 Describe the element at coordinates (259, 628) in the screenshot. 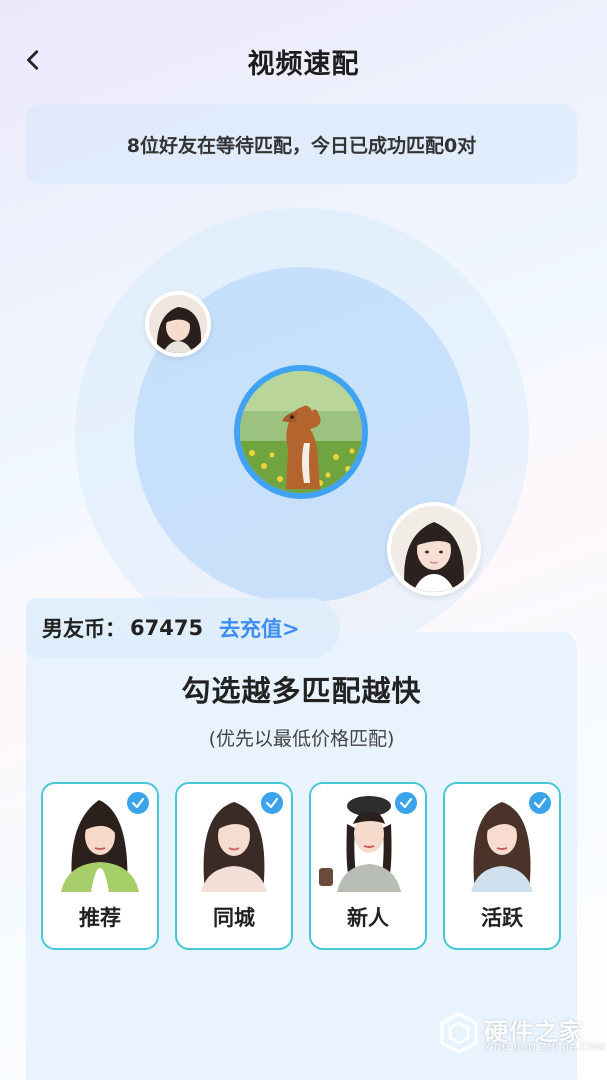

I see `recharge-link: 去充值>` at that location.